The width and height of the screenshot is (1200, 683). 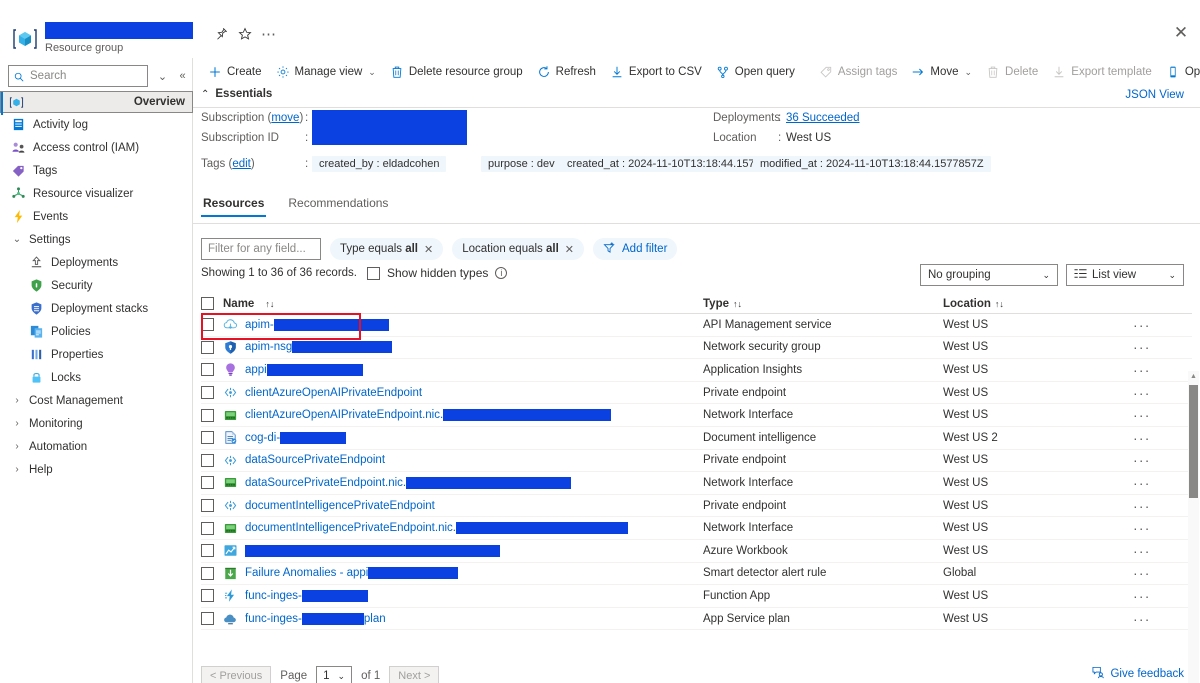 What do you see at coordinates (82, 76) in the screenshot?
I see `search-input` at bounding box center [82, 76].